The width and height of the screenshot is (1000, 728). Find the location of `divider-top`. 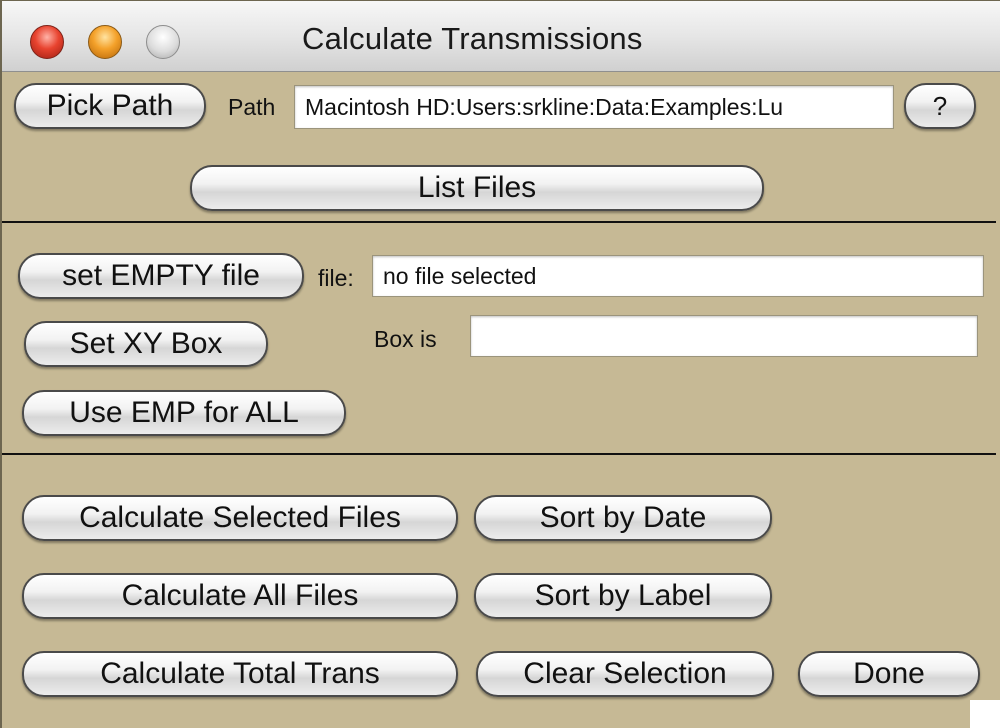

divider-top is located at coordinates (499, 222).